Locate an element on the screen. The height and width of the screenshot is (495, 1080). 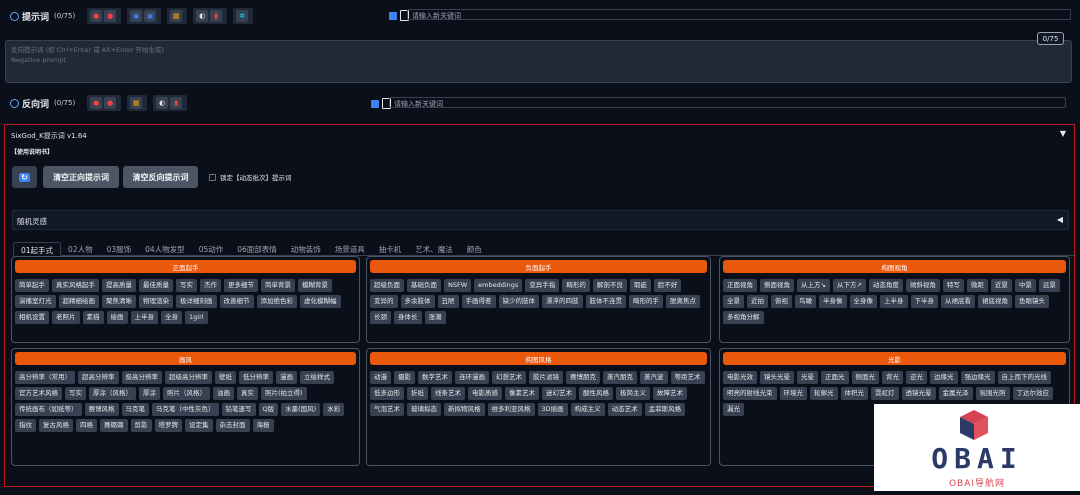
paste-icon: ▣ is located at coordinates (150, 16).